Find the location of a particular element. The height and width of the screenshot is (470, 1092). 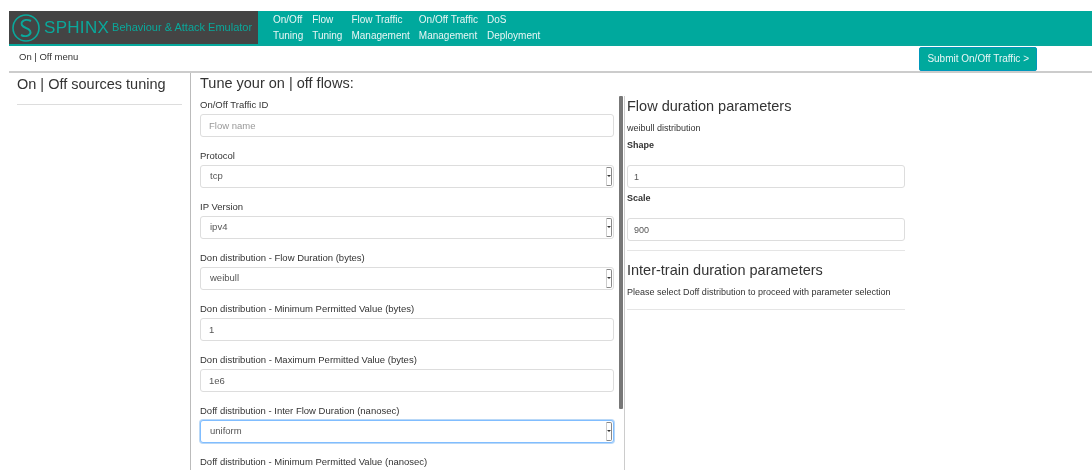

select-value: weibull is located at coordinates (225, 278).